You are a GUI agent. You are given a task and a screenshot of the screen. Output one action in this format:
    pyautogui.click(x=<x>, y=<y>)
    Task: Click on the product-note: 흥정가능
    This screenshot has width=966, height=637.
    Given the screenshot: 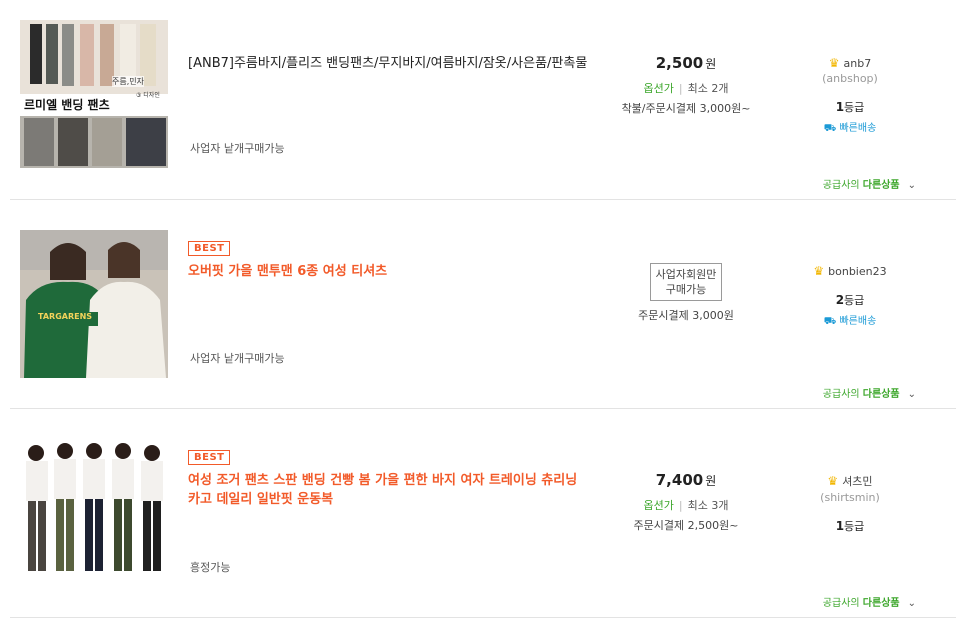 What is the action you would take?
    pyautogui.click(x=210, y=567)
    